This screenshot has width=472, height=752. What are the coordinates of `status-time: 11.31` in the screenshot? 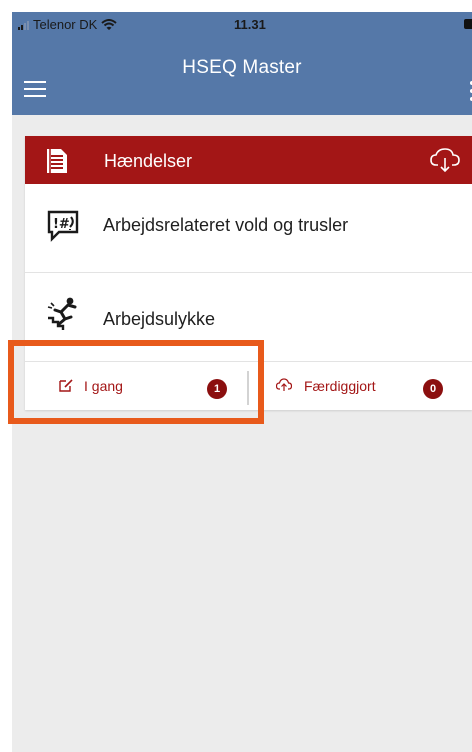 It's located at (250, 24).